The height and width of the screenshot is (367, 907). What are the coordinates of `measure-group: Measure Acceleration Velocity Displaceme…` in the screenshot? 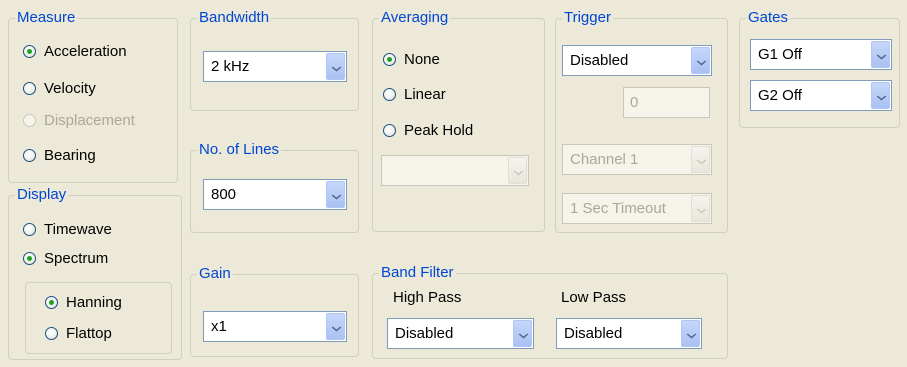 It's located at (93, 96).